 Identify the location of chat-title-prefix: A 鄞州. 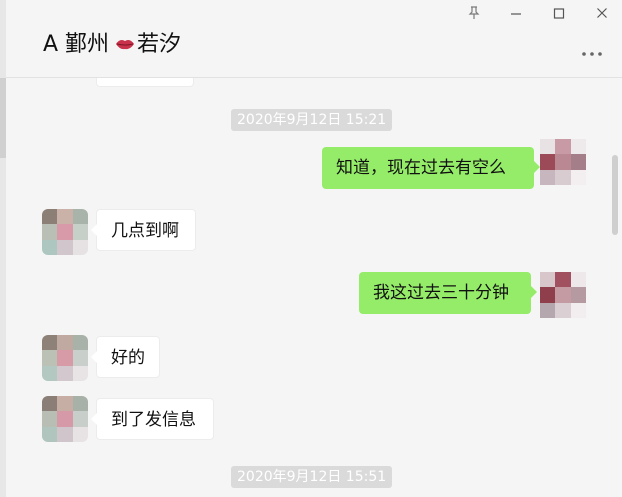
(76, 44).